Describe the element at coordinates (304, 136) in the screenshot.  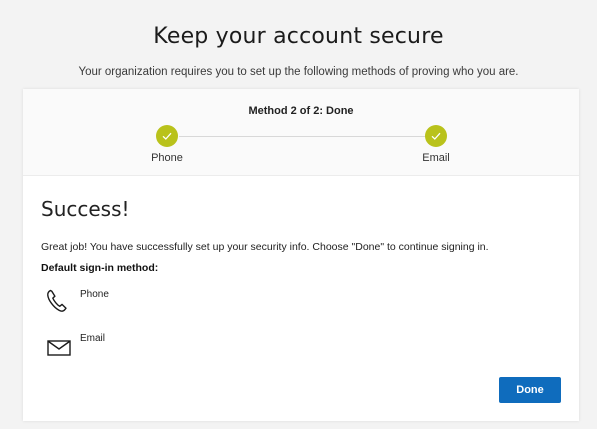
I see `progress-connector-line` at that location.